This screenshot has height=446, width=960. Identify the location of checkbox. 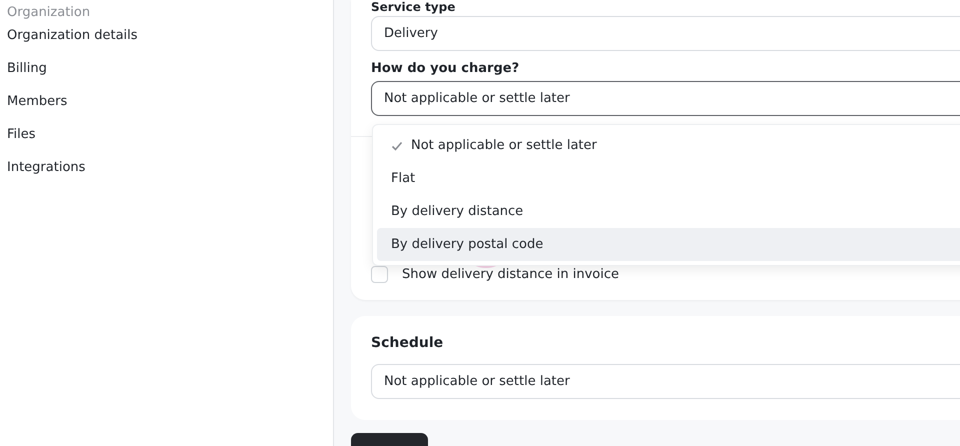
(379, 274).